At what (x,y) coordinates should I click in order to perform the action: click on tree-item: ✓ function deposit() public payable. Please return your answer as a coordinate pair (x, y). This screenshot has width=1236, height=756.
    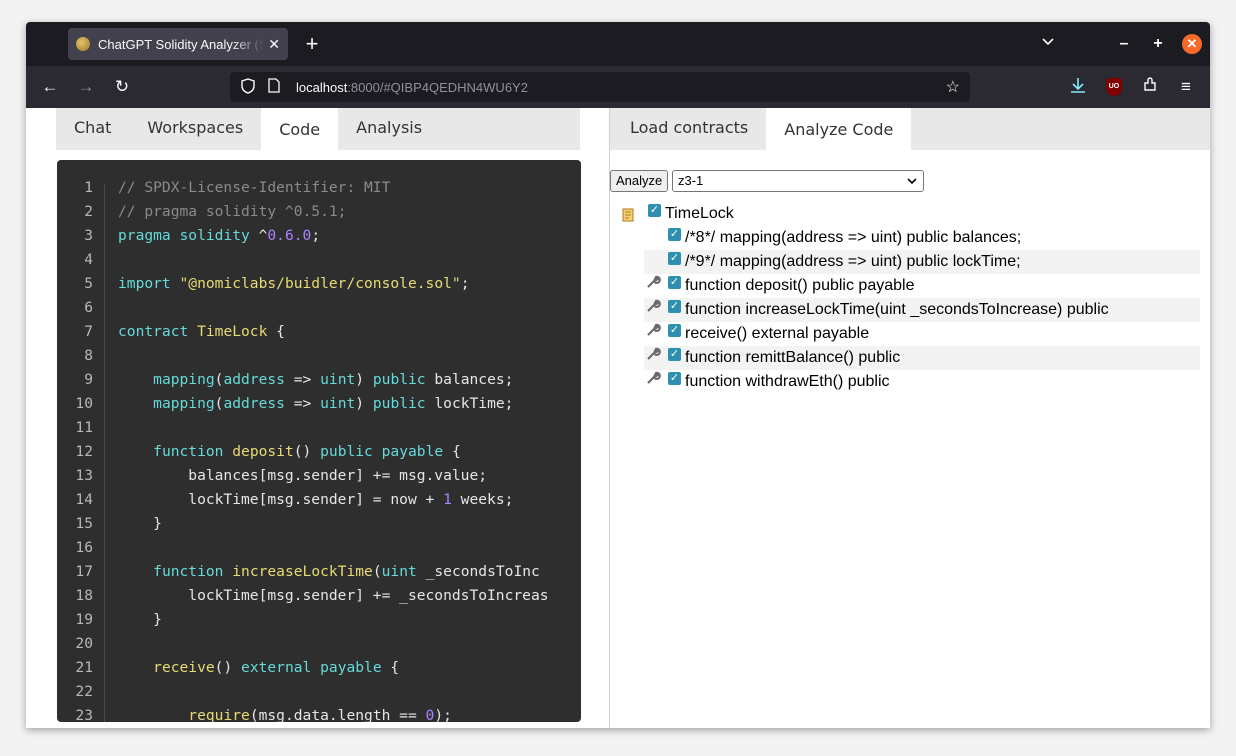
    Looking at the image, I should click on (922, 286).